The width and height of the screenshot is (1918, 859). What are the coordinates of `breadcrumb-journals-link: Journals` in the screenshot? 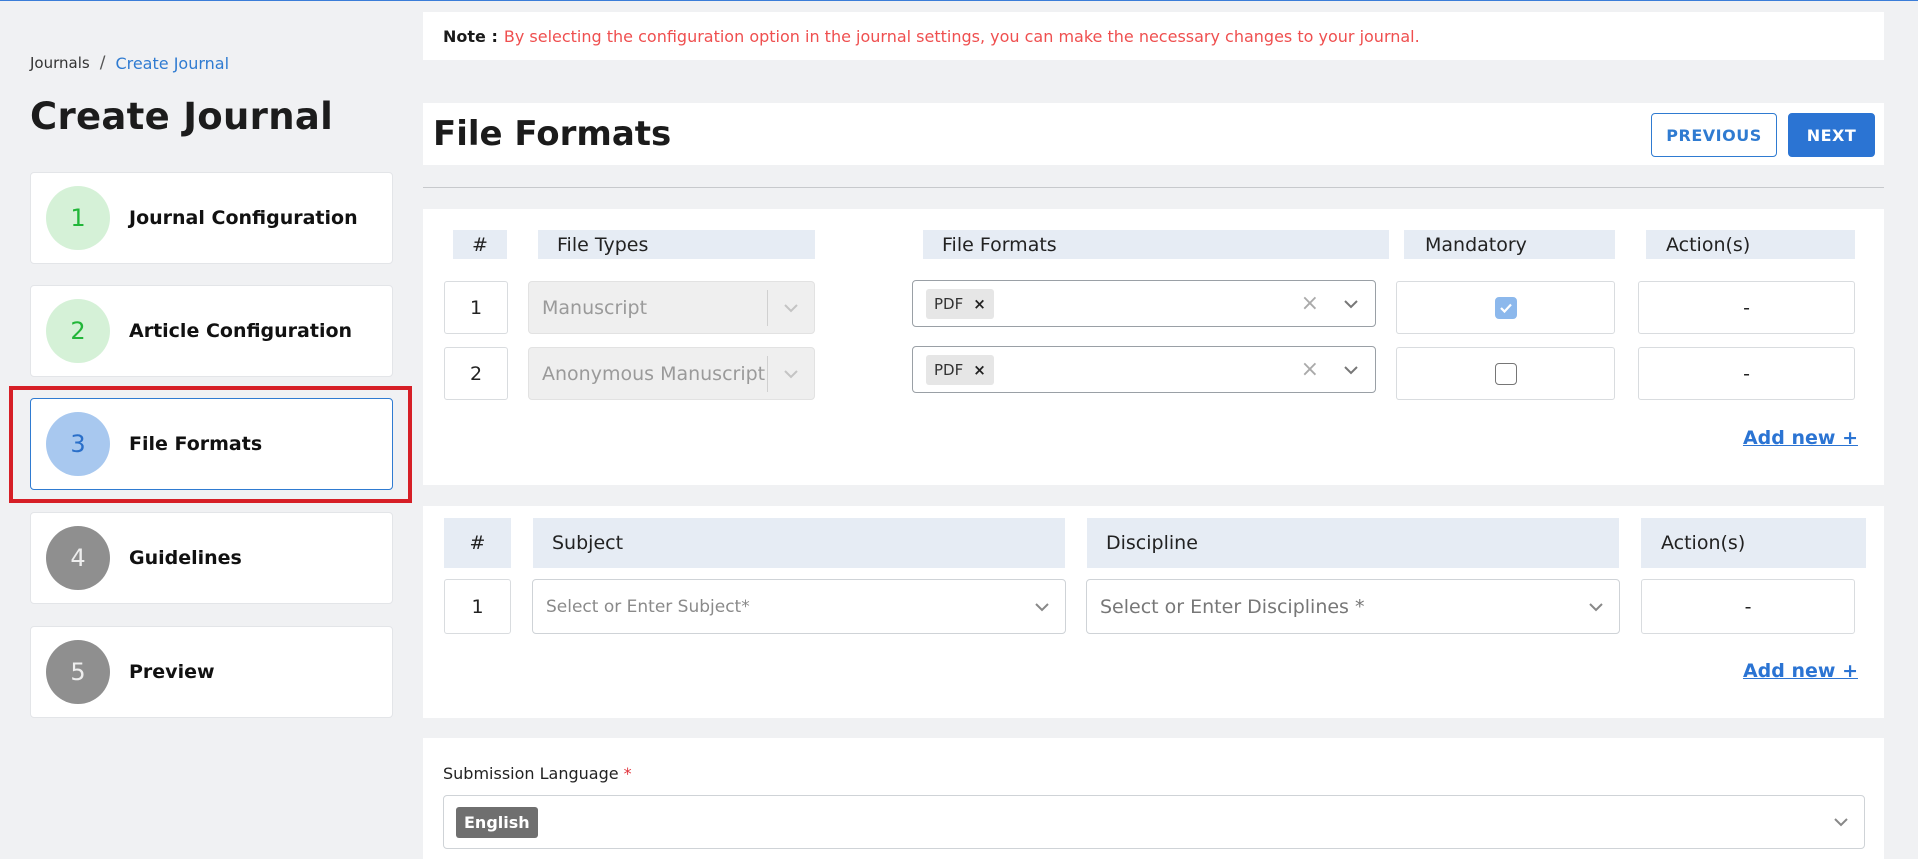 It's located at (60, 63).